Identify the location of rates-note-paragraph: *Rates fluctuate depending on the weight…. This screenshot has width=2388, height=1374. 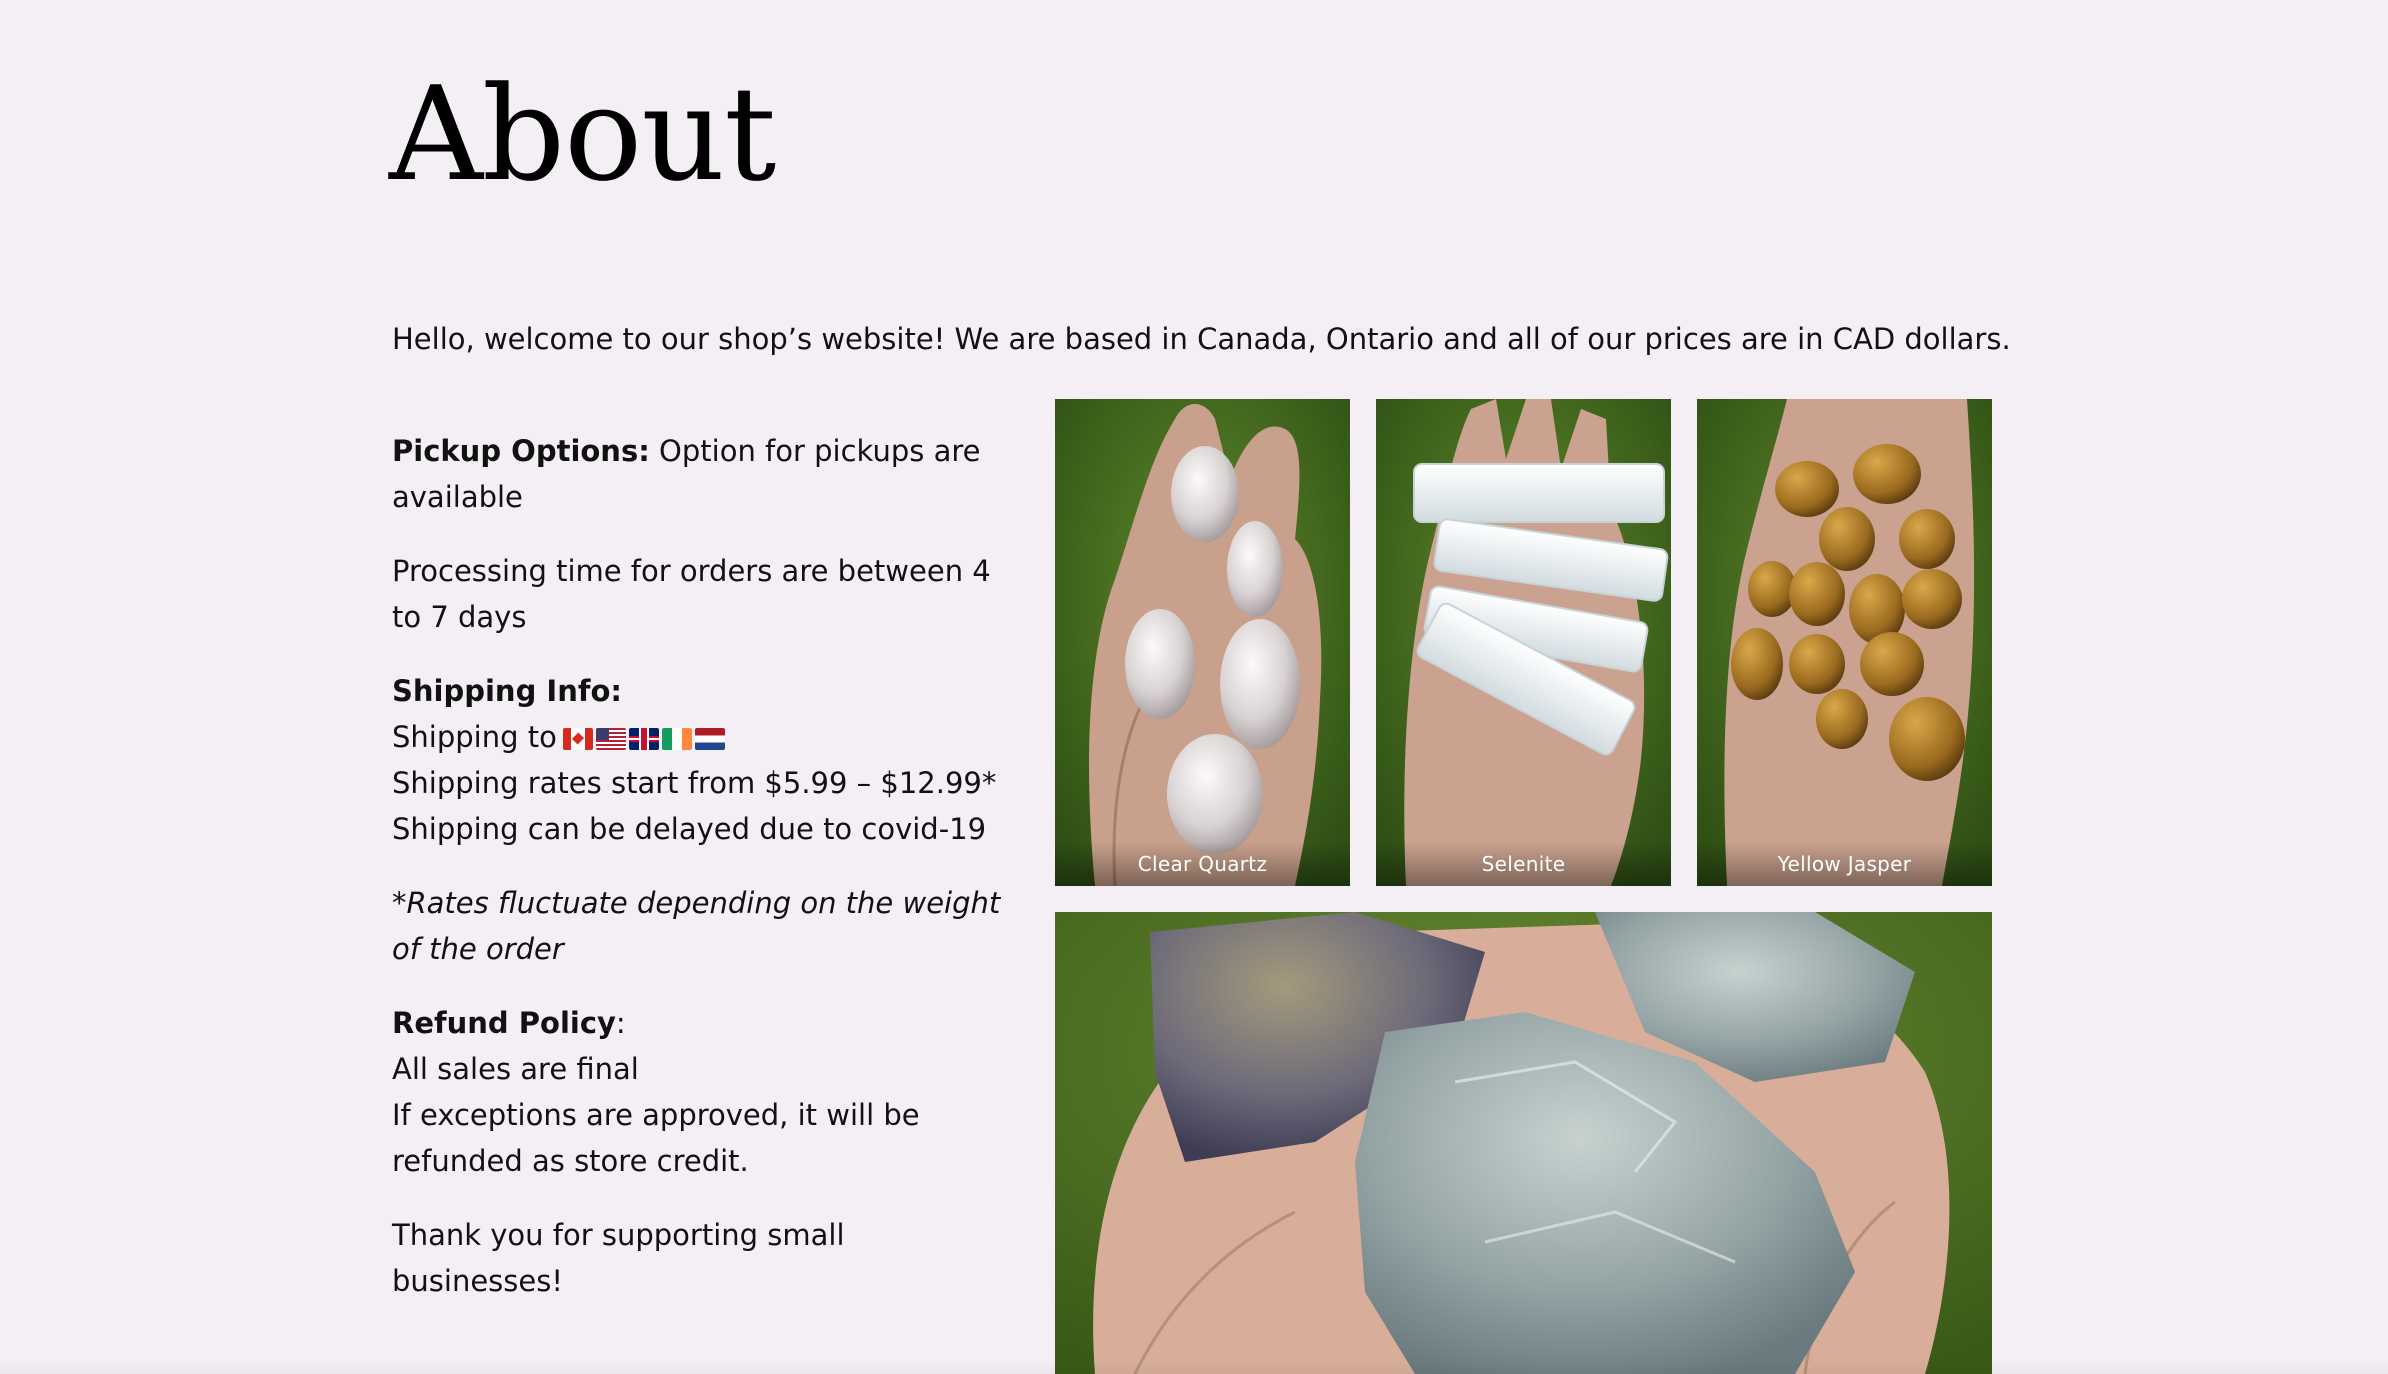
(707, 926).